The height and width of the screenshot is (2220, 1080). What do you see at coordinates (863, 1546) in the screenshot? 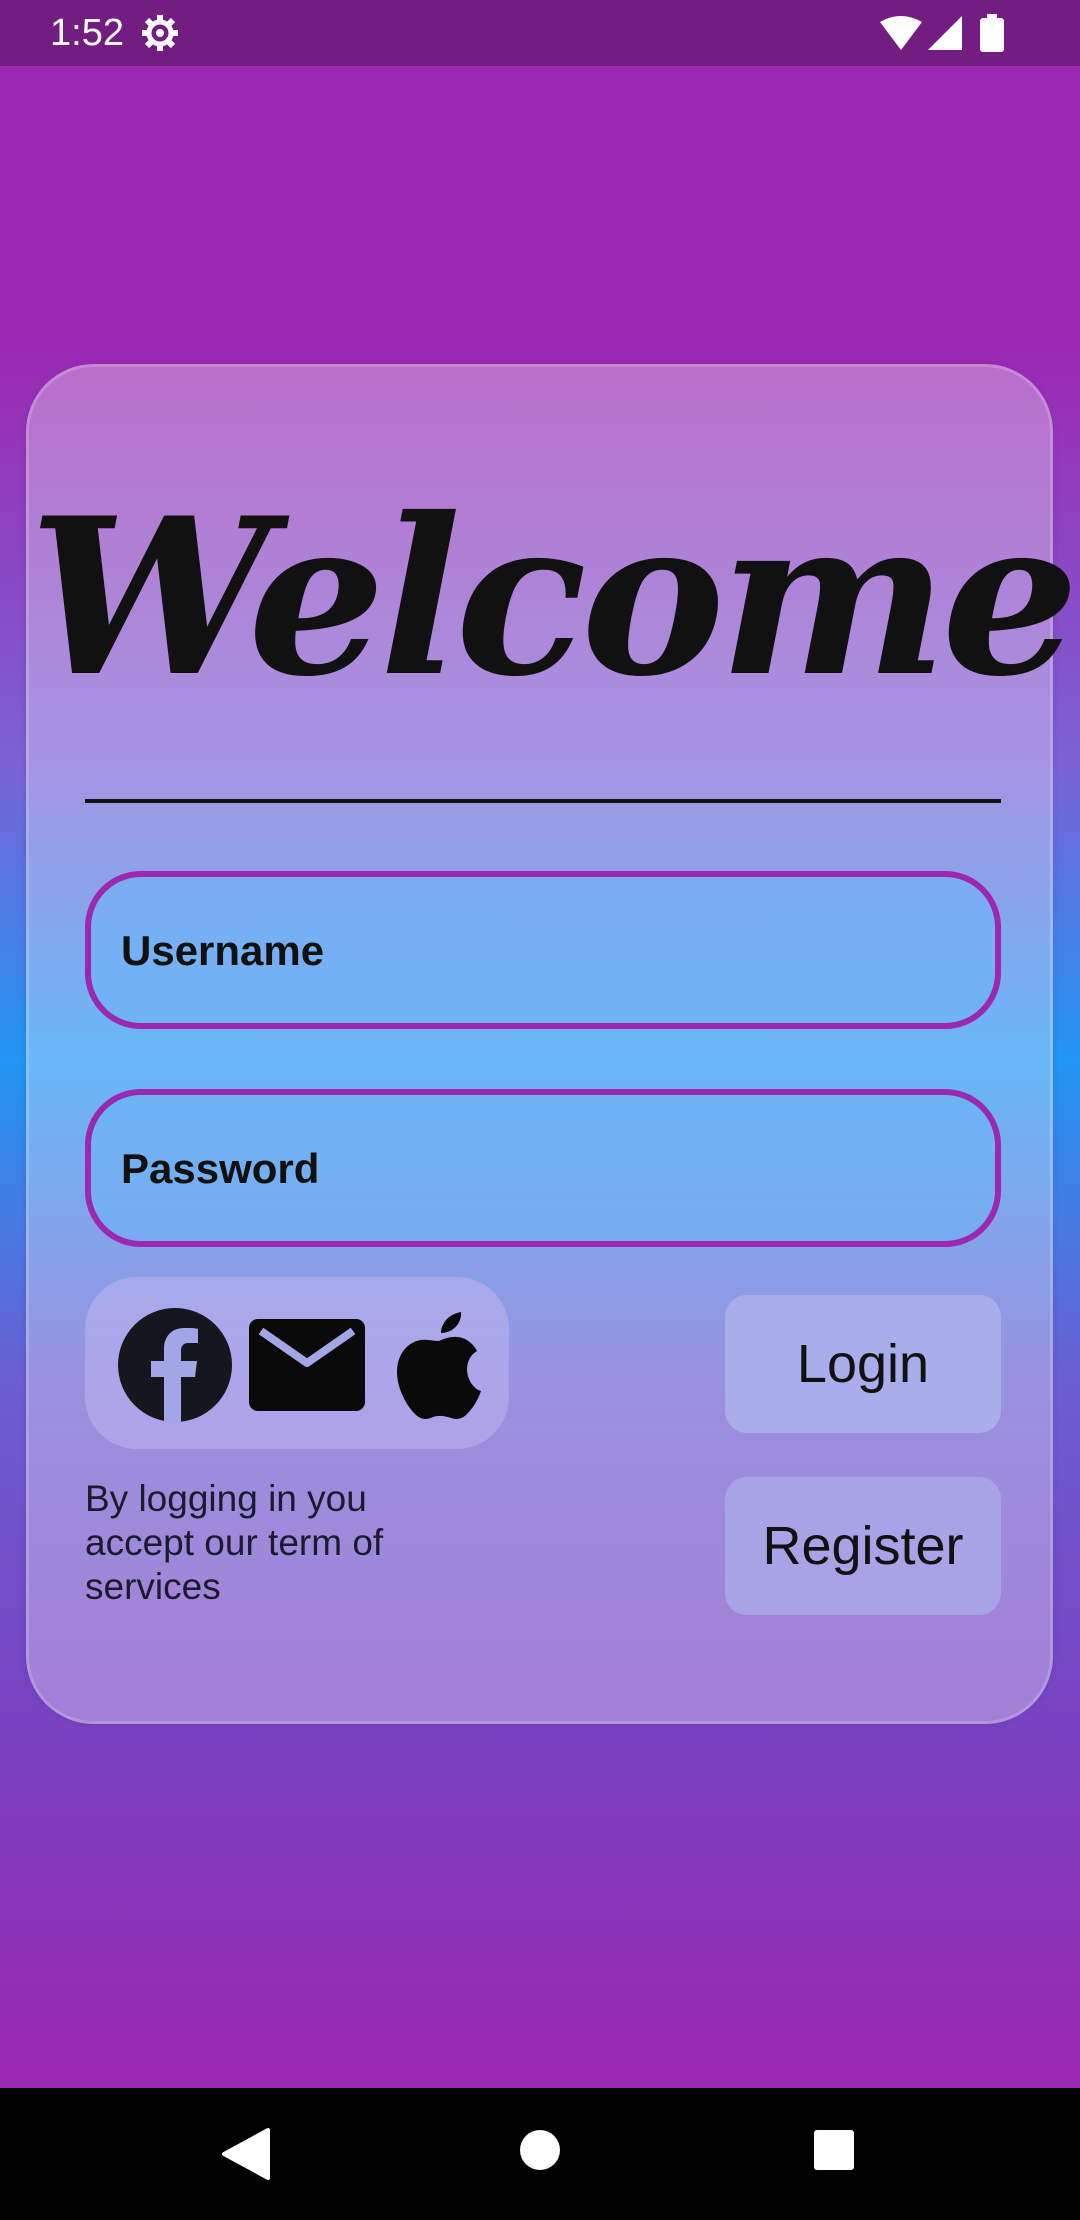
I see `register-button: Register` at bounding box center [863, 1546].